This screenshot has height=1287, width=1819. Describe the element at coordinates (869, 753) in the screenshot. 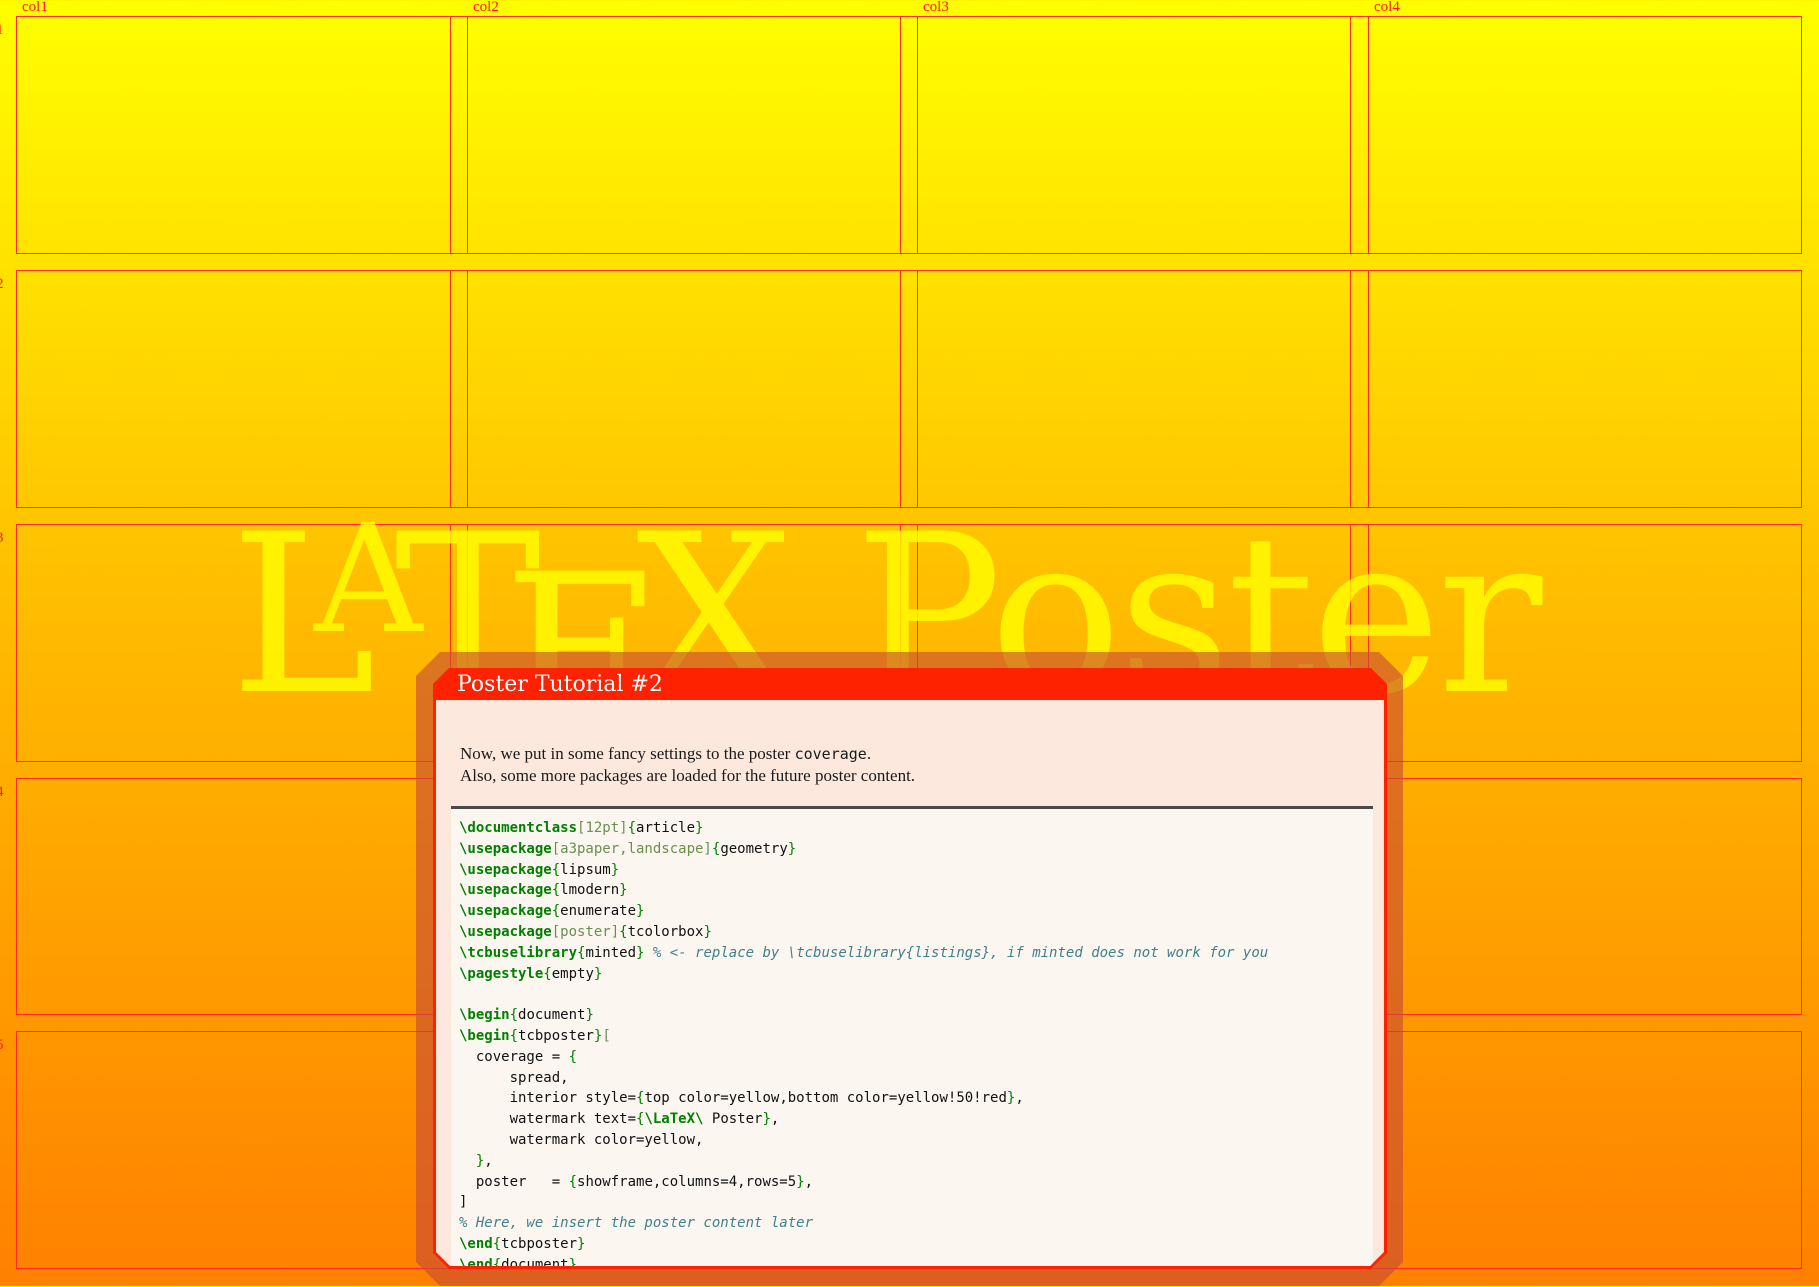

I see `intro-line-1-end: .` at that location.